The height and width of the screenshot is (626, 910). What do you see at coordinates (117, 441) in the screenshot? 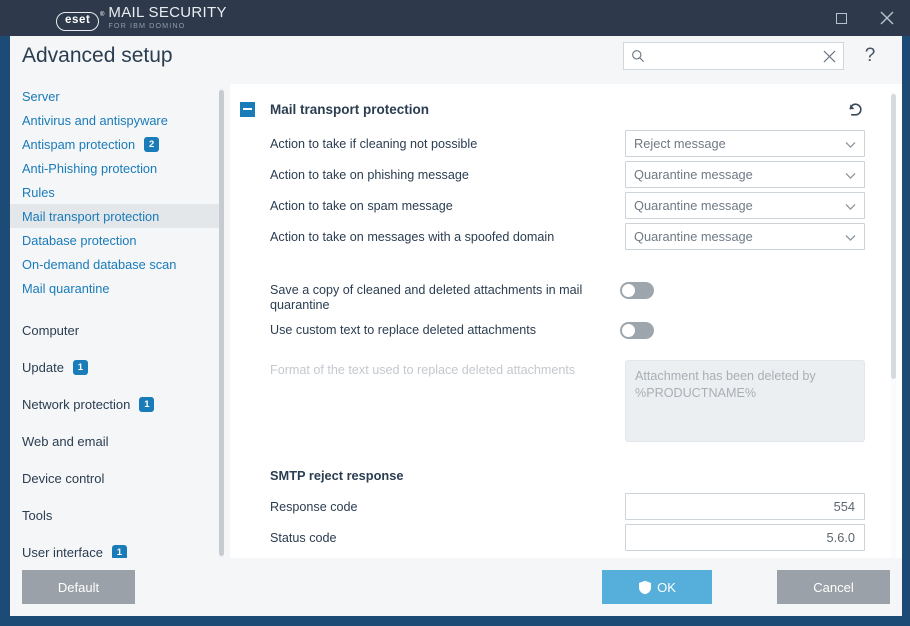
I see `sidebar-item-web-and-email: Web and email` at bounding box center [117, 441].